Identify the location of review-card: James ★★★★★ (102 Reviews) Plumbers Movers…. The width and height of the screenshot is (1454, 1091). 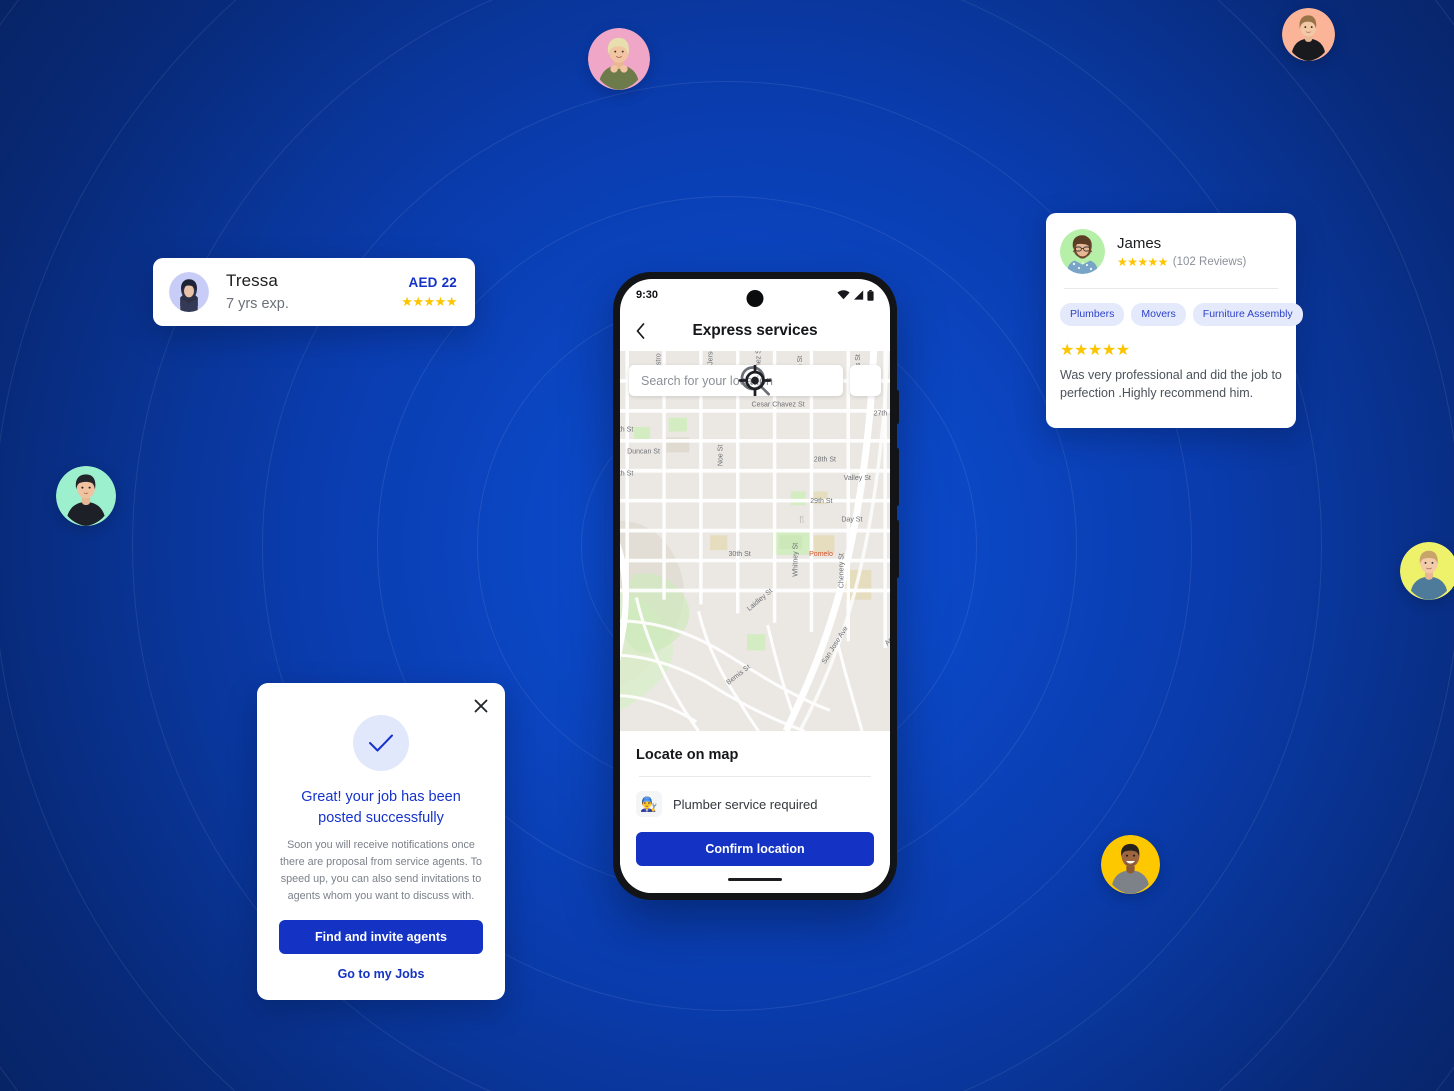
(1174, 320).